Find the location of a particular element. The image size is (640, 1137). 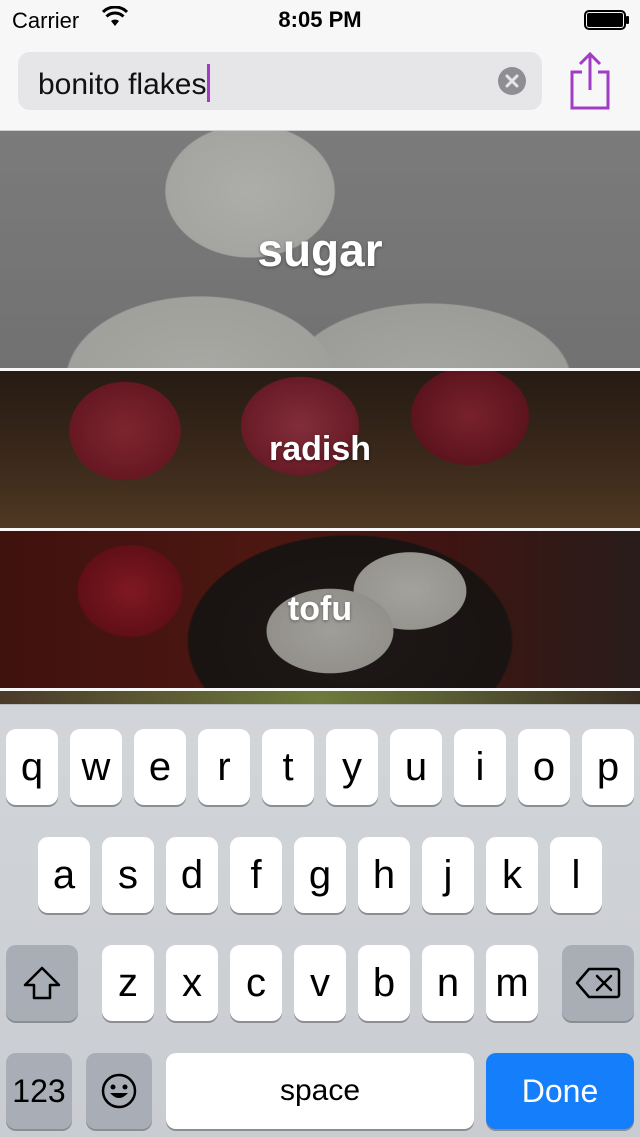

space-key-label: space is located at coordinates (320, 1090).